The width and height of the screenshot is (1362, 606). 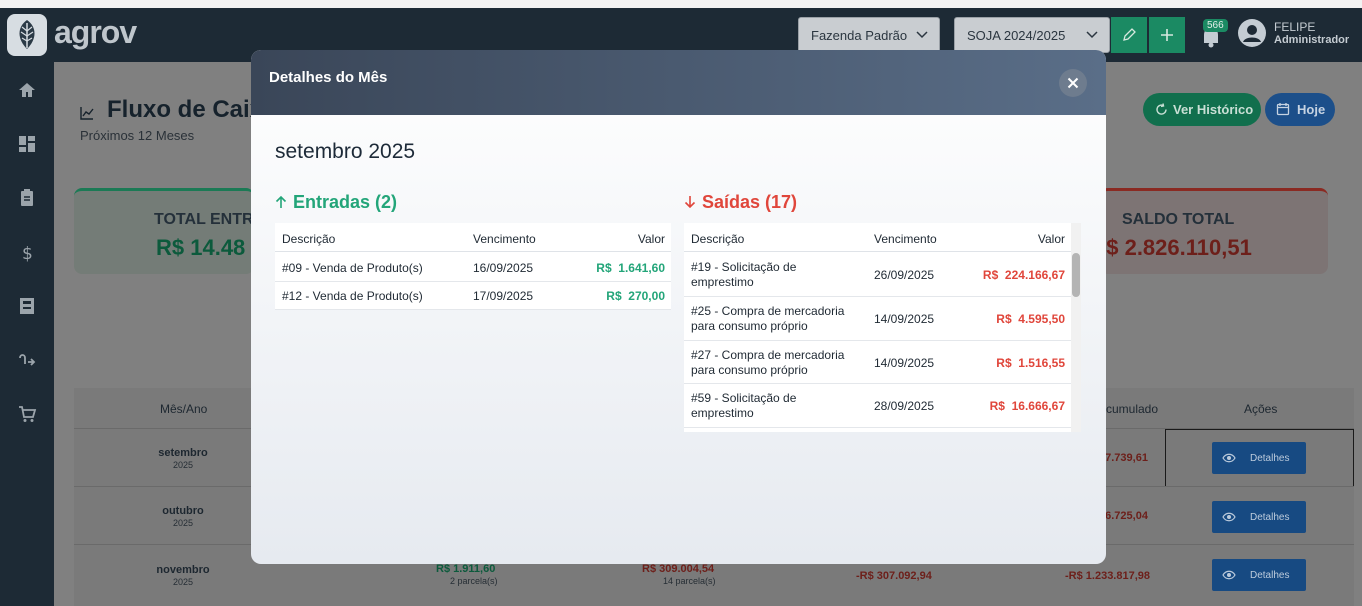 I want to click on total-balance-label: SALDO TOTAL, so click(x=1178, y=219).